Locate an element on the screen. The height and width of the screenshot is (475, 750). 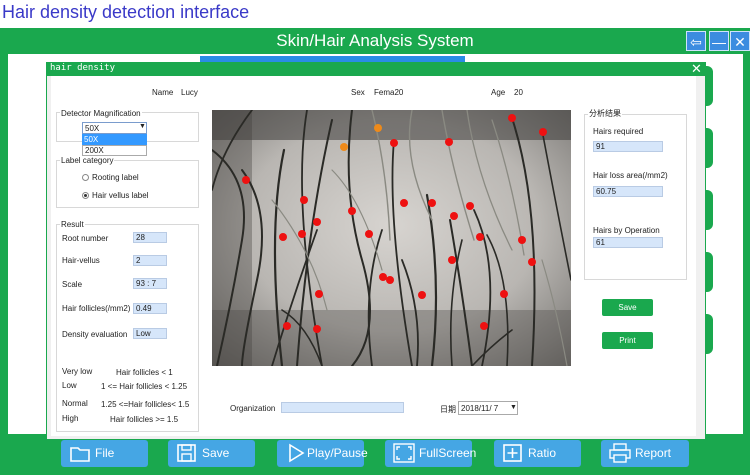
magnification-label: Detector Magnification is located at coordinates (101, 113).